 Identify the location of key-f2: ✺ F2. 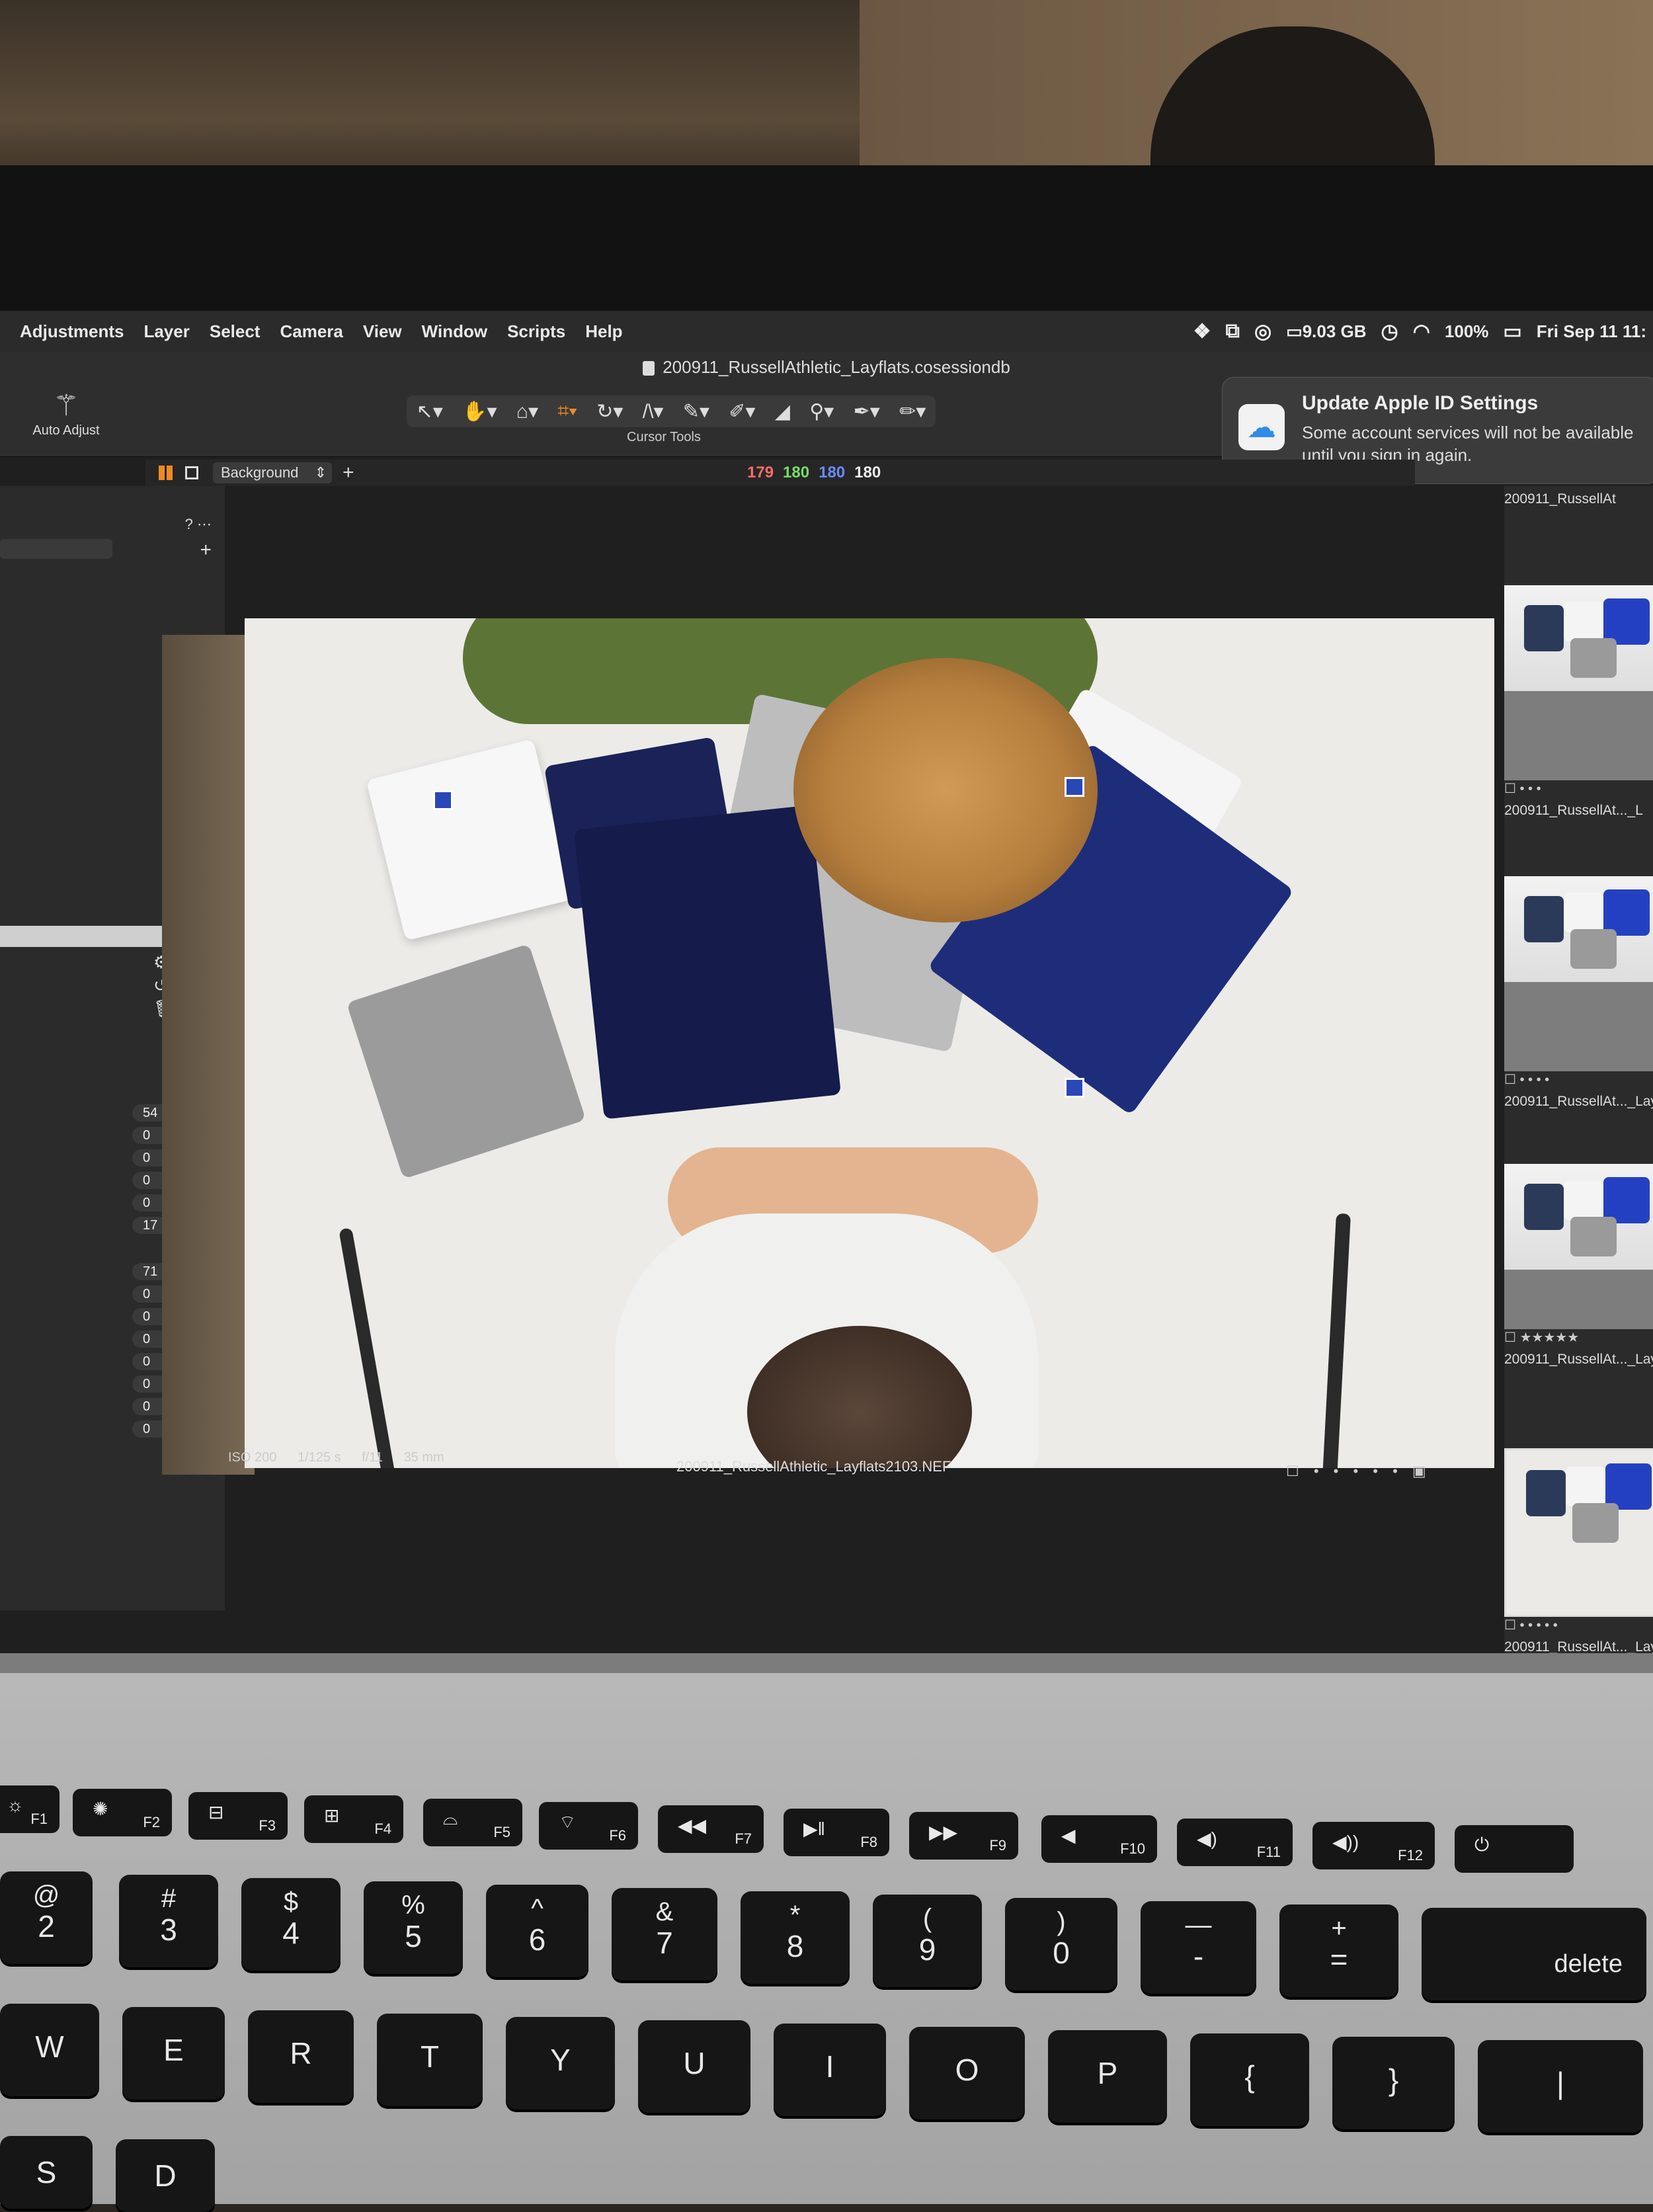
(122, 1812).